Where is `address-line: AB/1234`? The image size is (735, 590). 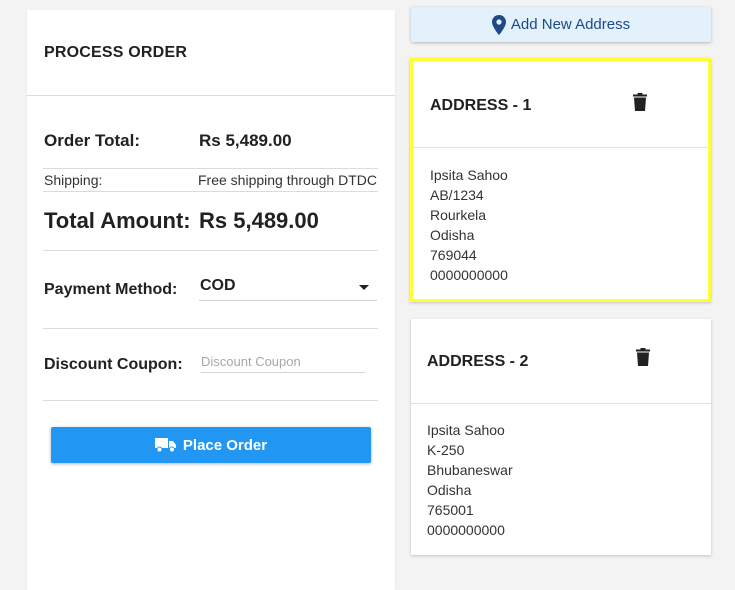 address-line: AB/1234 is located at coordinates (457, 195).